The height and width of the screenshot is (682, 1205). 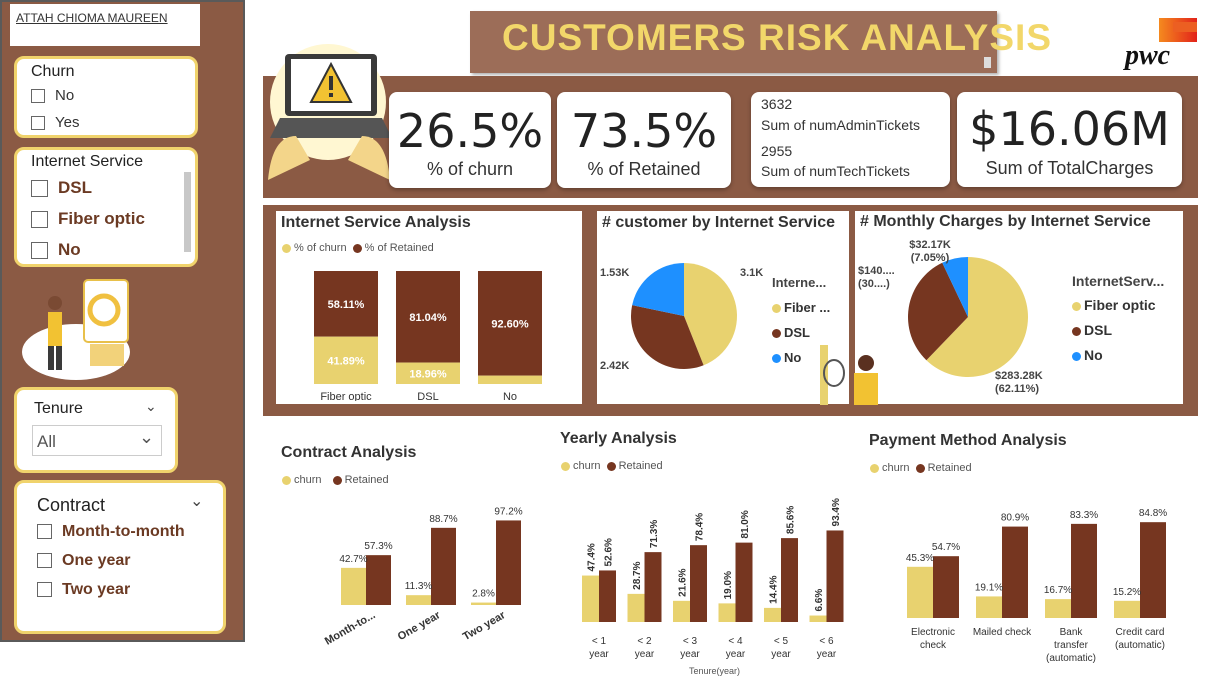 I want to click on category-label: One year, so click(x=419, y=626).